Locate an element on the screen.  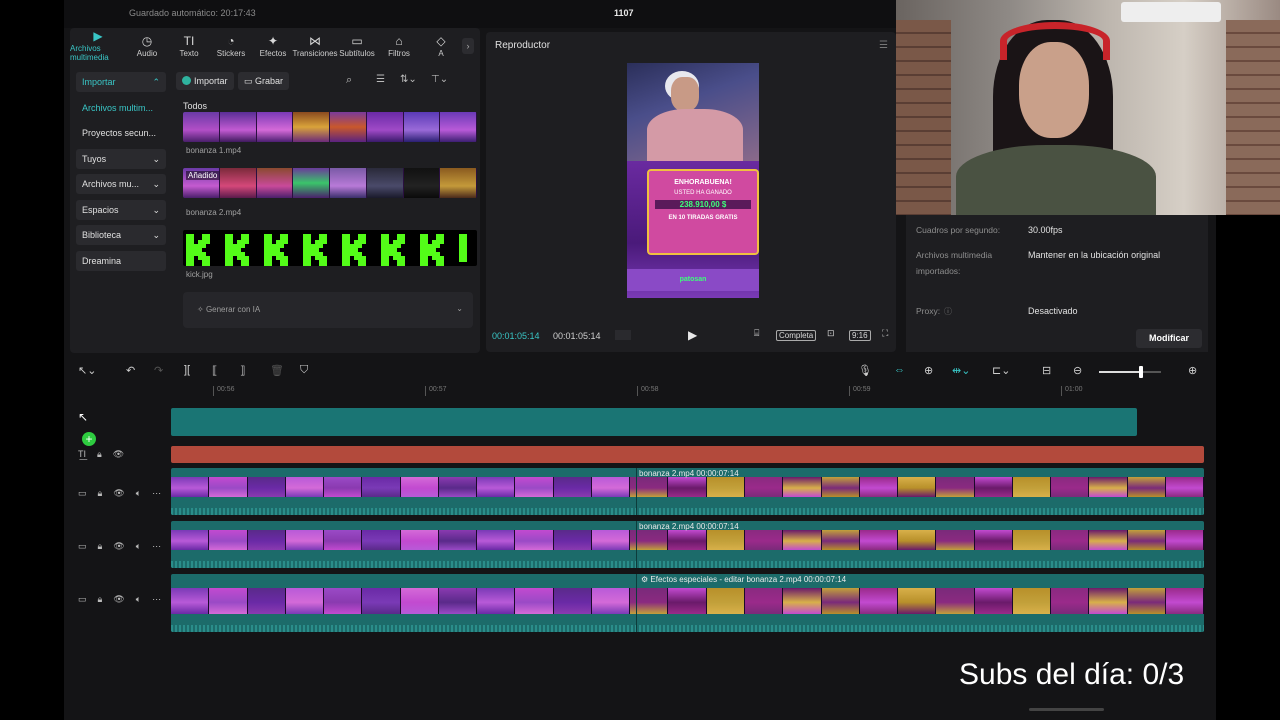
media-tab-label: Filtros is located at coordinates (399, 53).